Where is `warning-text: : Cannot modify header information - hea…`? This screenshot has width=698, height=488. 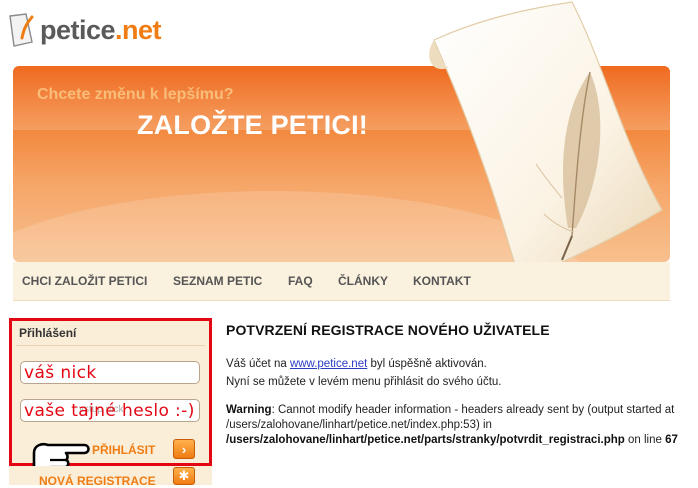 warning-text: : Cannot modify header information - hea… is located at coordinates (450, 417).